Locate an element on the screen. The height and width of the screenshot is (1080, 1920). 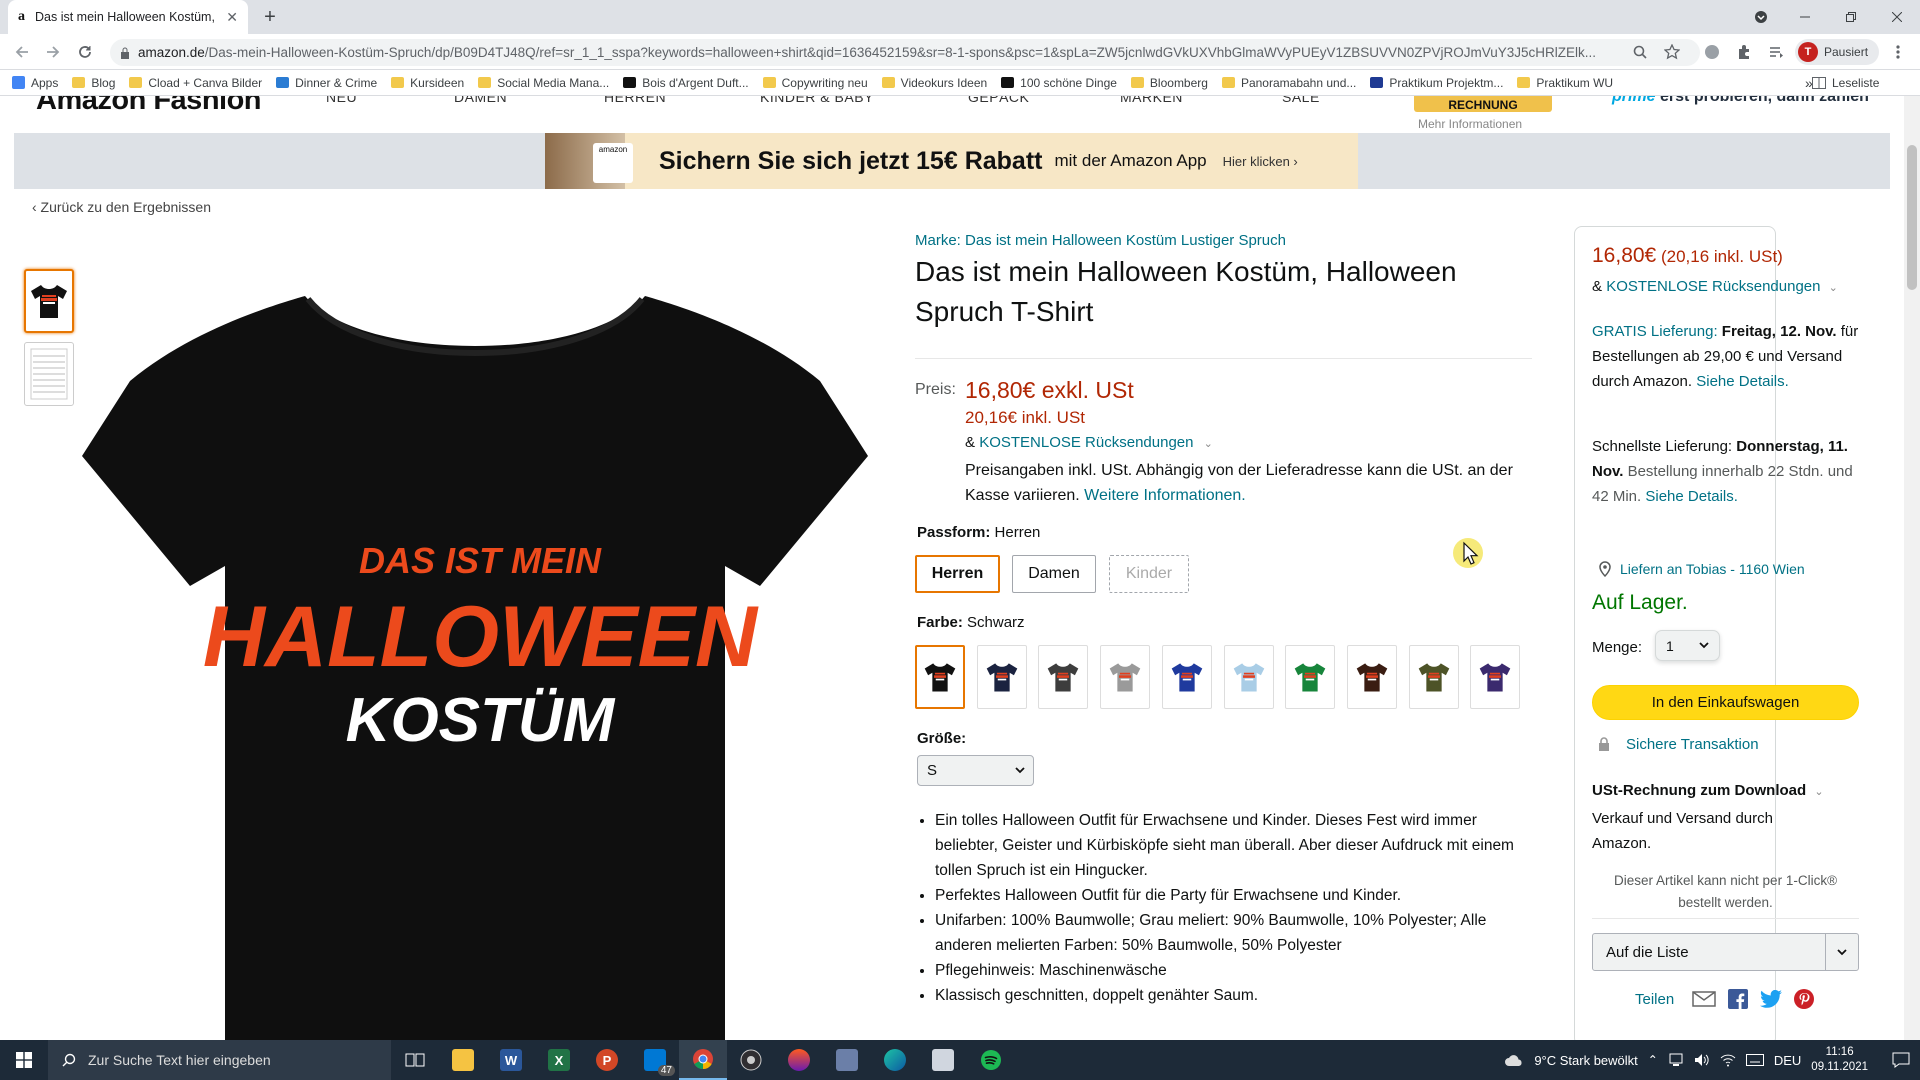
bookmark-item: Bloomberg is located at coordinates (1169, 83).